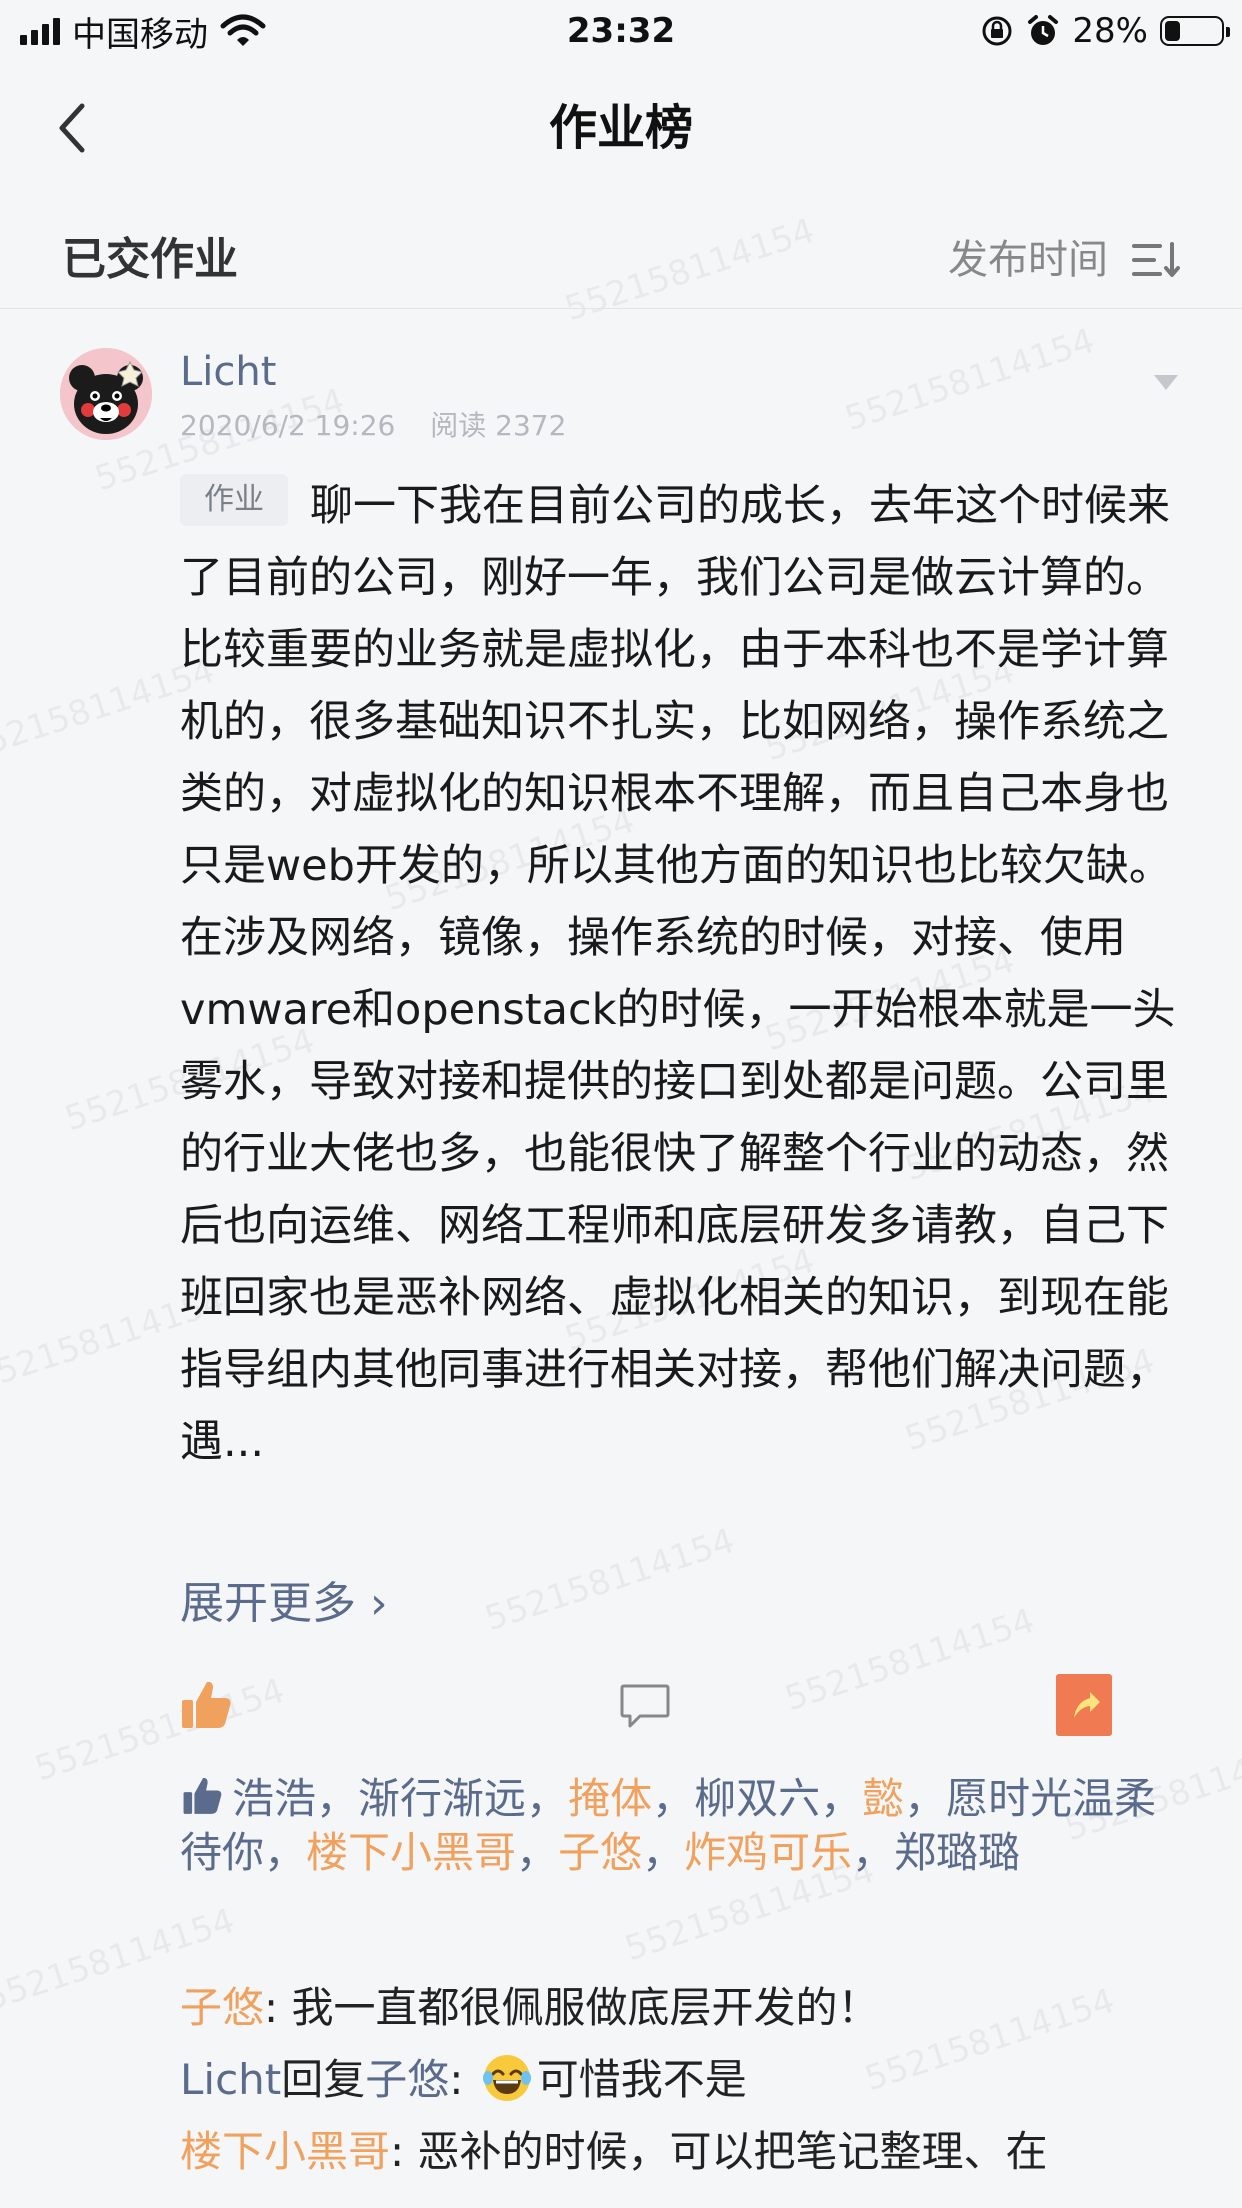 This screenshot has width=1242, height=2208. What do you see at coordinates (610, 1798) in the screenshot?
I see `liker-name: 掩体` at bounding box center [610, 1798].